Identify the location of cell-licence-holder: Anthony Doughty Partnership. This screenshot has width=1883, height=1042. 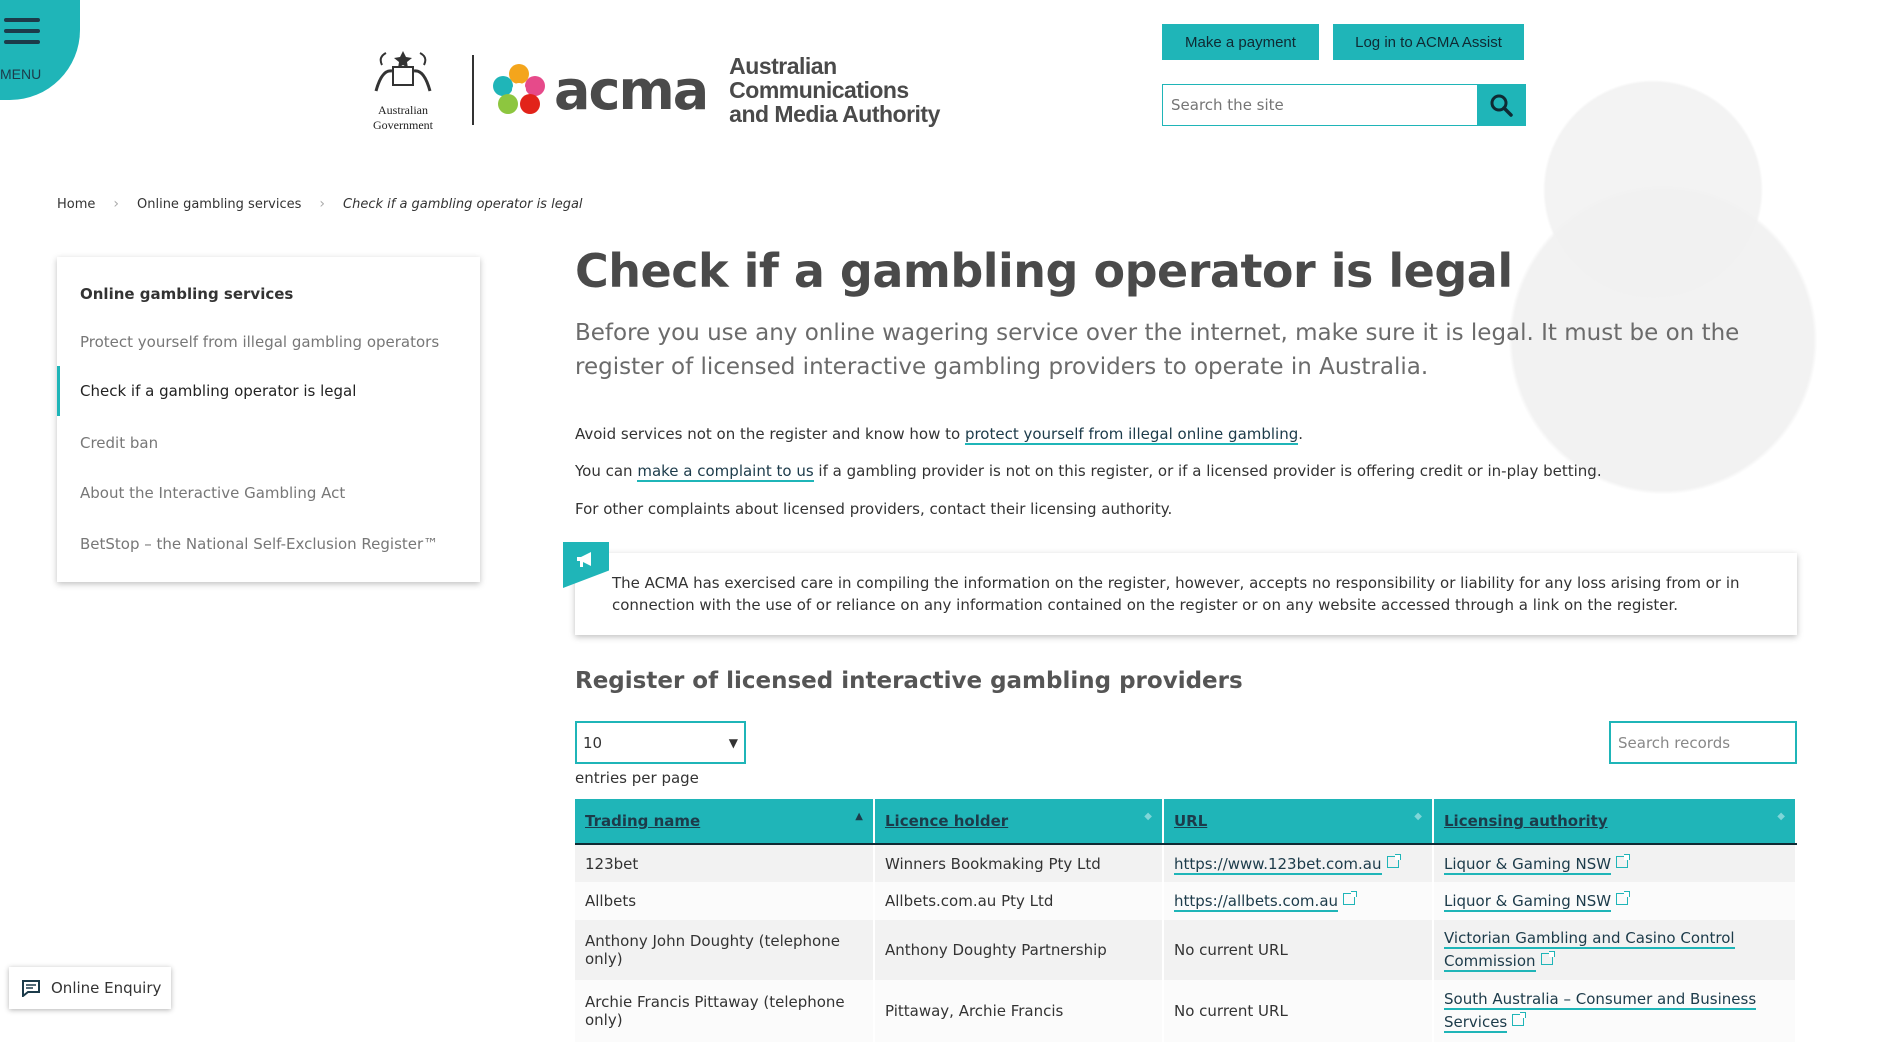
(1019, 950).